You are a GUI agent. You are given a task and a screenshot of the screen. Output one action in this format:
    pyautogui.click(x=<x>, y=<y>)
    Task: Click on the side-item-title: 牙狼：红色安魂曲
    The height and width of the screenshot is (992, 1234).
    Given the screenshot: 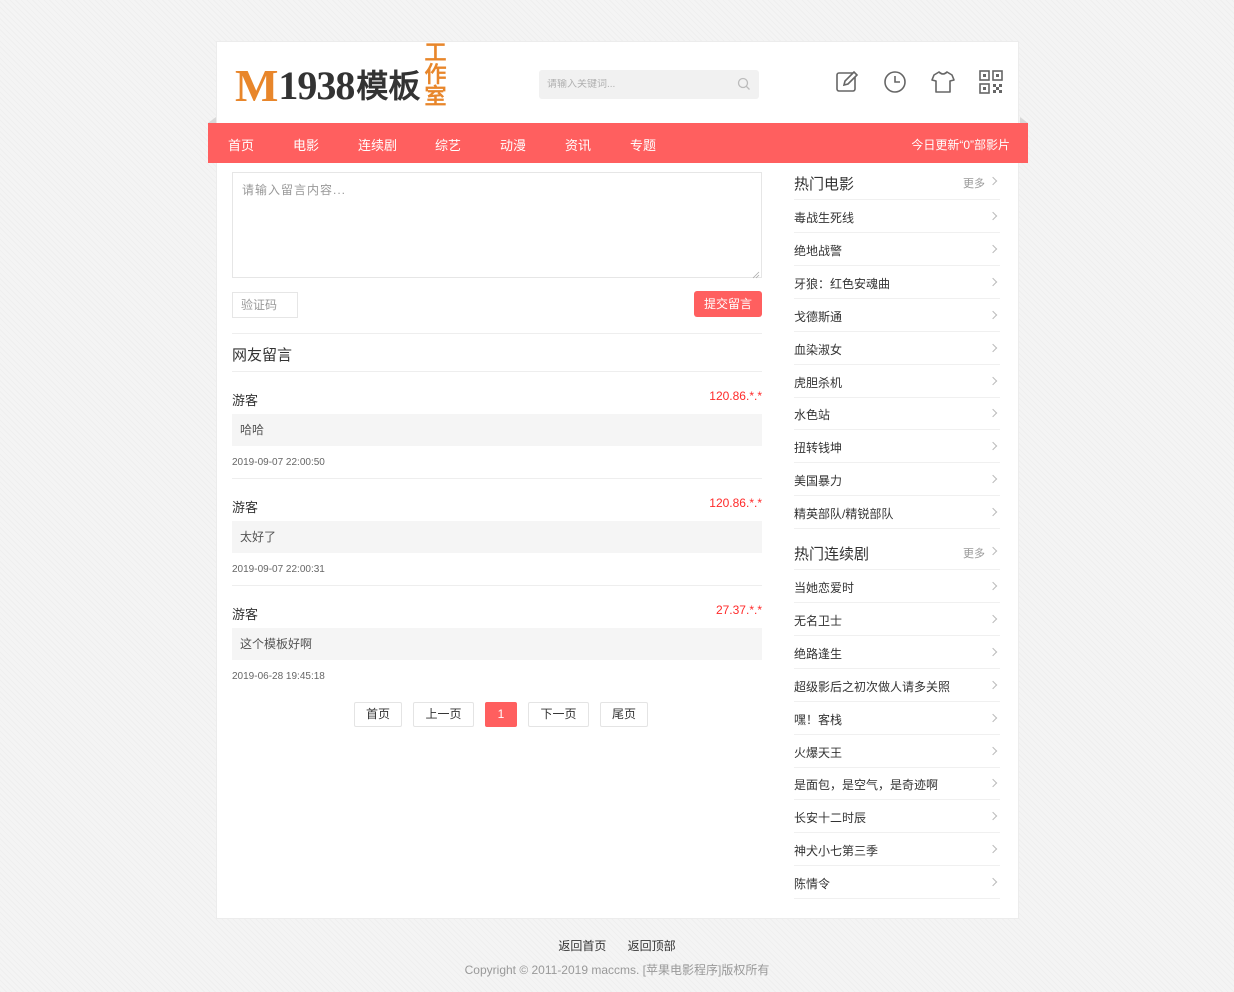 What is the action you would take?
    pyautogui.click(x=842, y=283)
    